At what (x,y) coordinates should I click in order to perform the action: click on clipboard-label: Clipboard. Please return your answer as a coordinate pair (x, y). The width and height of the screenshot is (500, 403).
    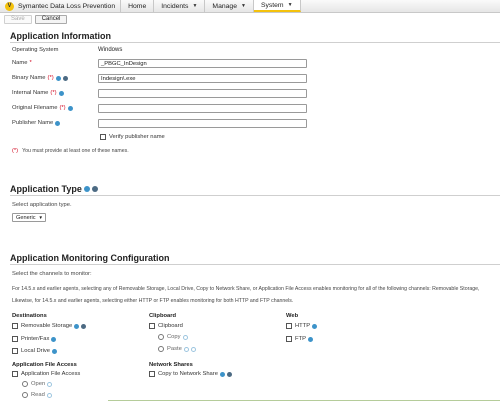
    Looking at the image, I should click on (170, 326).